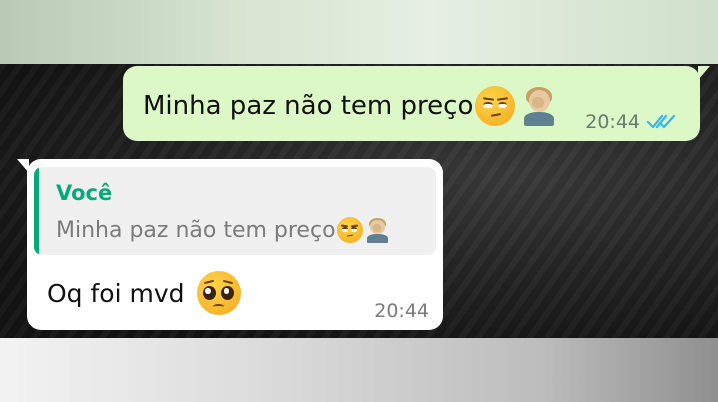 Image resolution: width=718 pixels, height=402 pixels. I want to click on quoted-message: Você Minha paz não tem preço, so click(235, 211).